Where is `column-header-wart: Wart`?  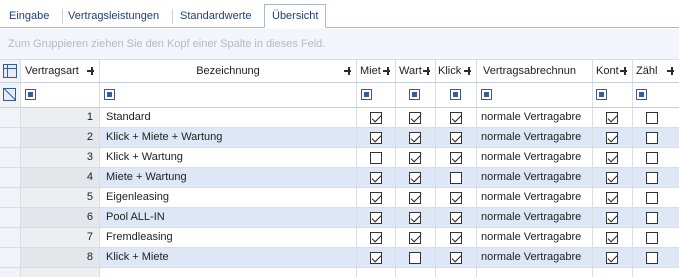
column-header-wart: Wart is located at coordinates (416, 71).